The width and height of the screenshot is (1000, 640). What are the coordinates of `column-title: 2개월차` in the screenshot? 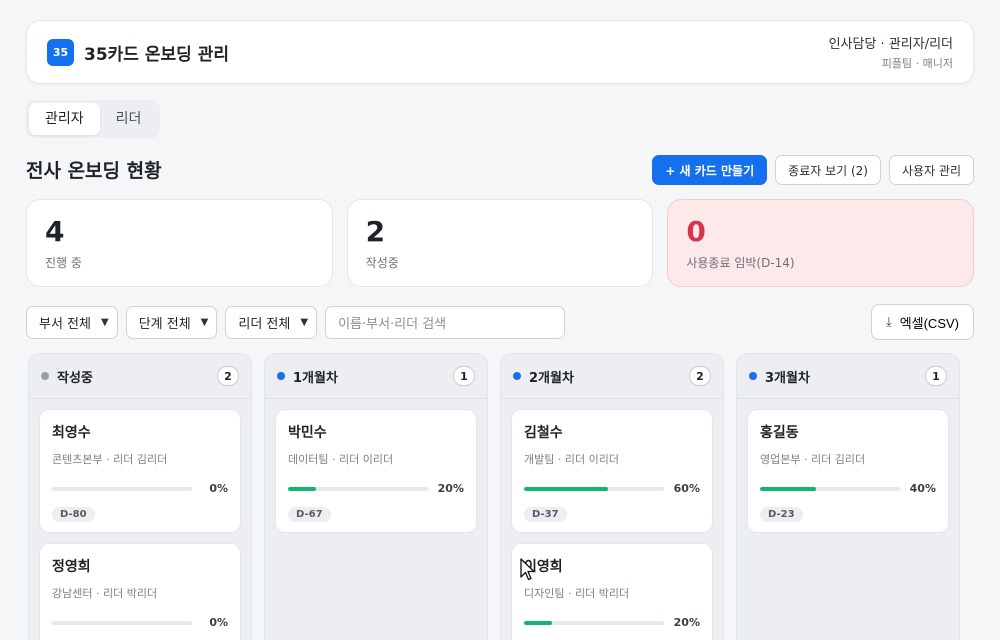 It's located at (551, 378).